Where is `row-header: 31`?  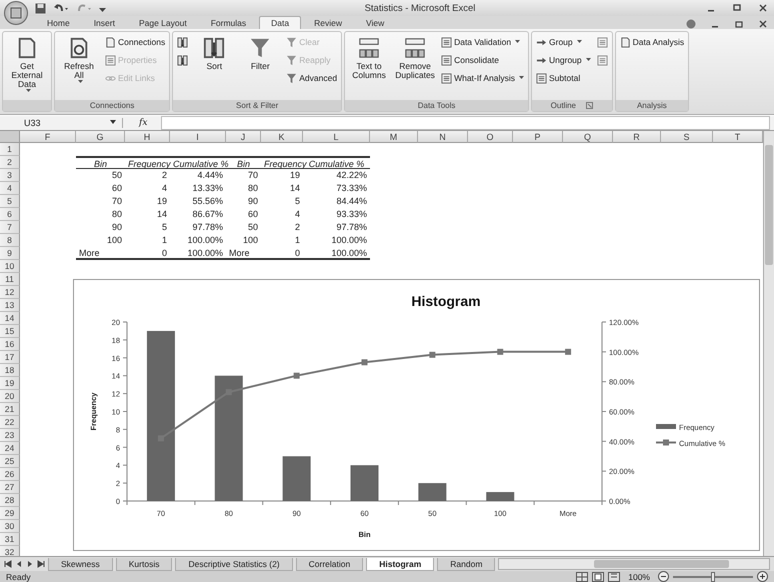 row-header: 31 is located at coordinates (10, 539).